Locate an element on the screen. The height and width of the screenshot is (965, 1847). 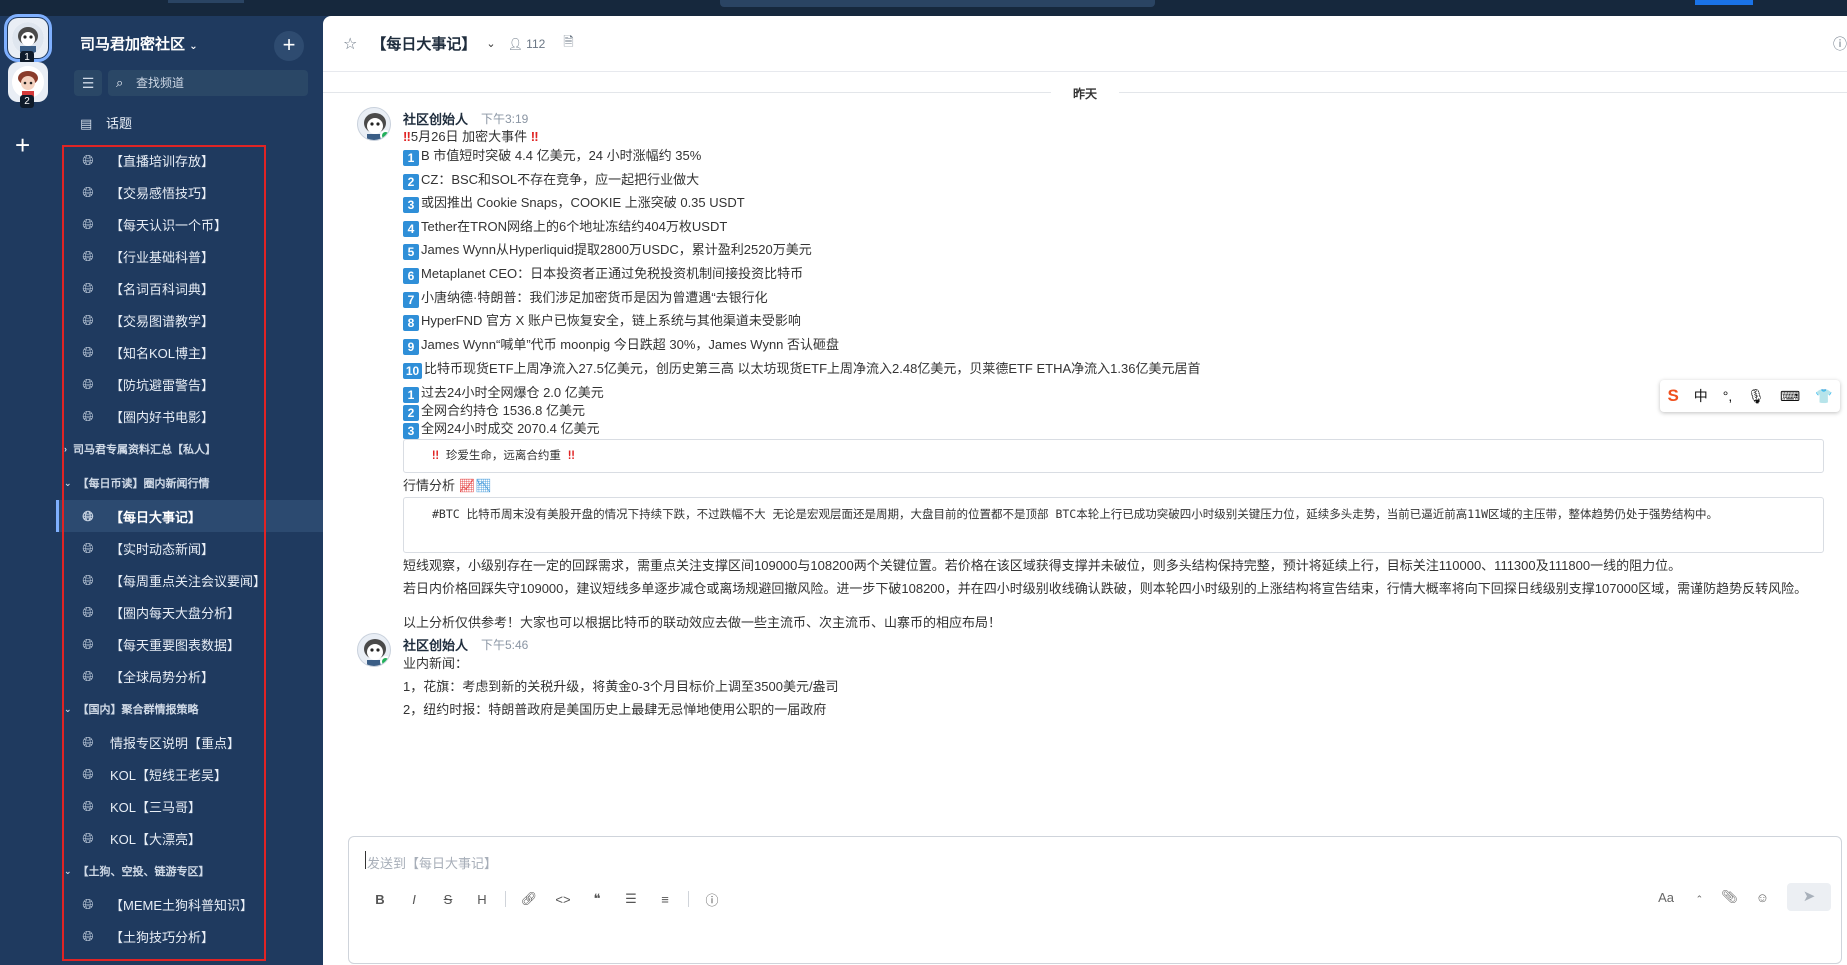
sidebar-item-channel: 🌐︎ 【直播培训存放】 is located at coordinates (189, 160).